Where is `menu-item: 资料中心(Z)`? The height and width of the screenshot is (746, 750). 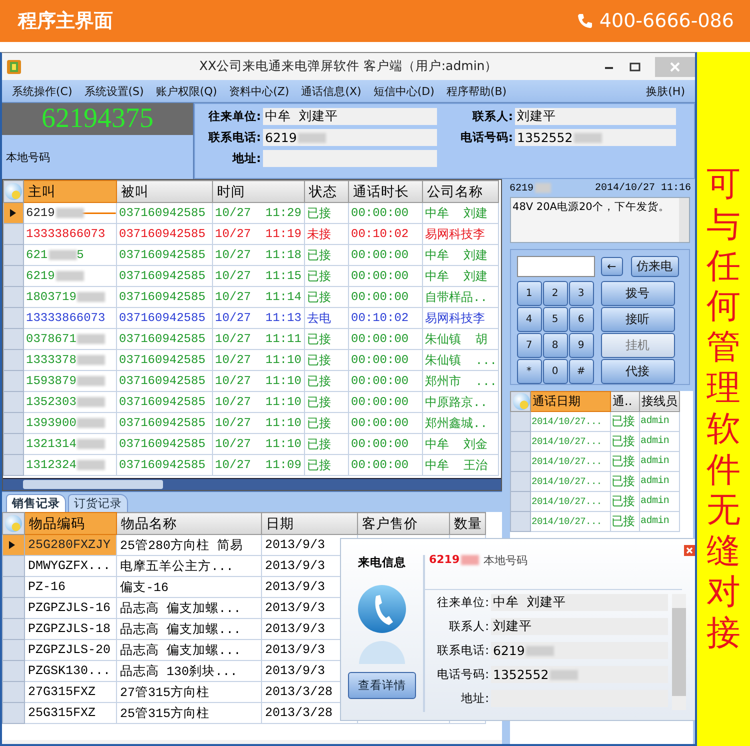
menu-item: 资料中心(Z) is located at coordinates (259, 91).